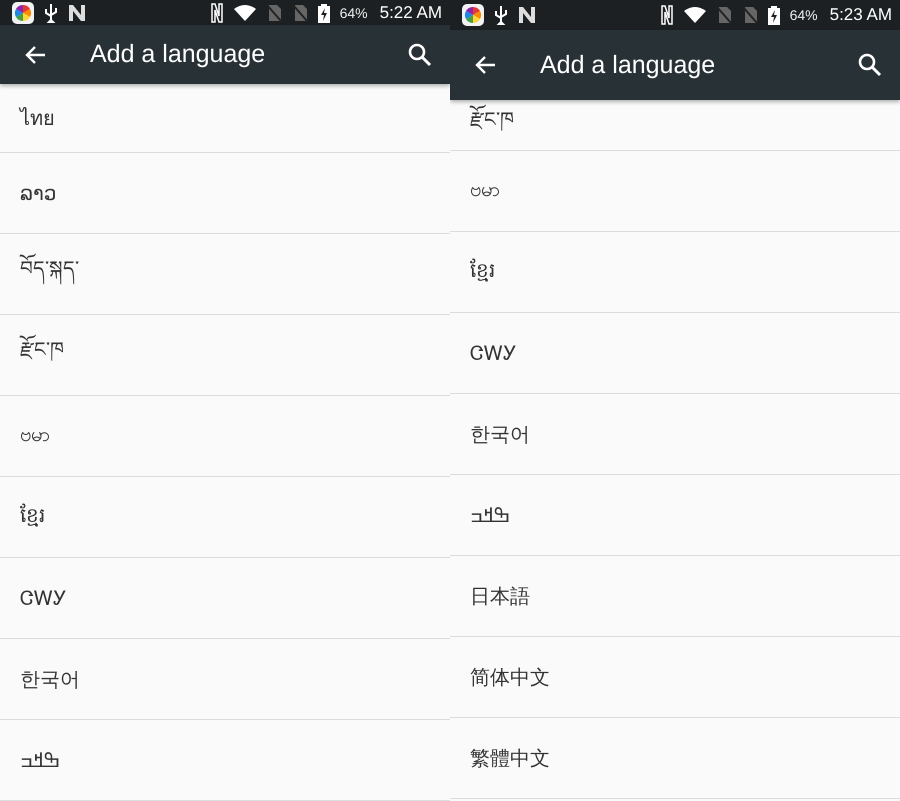  I want to click on clock: 5:23 AM, so click(861, 15).